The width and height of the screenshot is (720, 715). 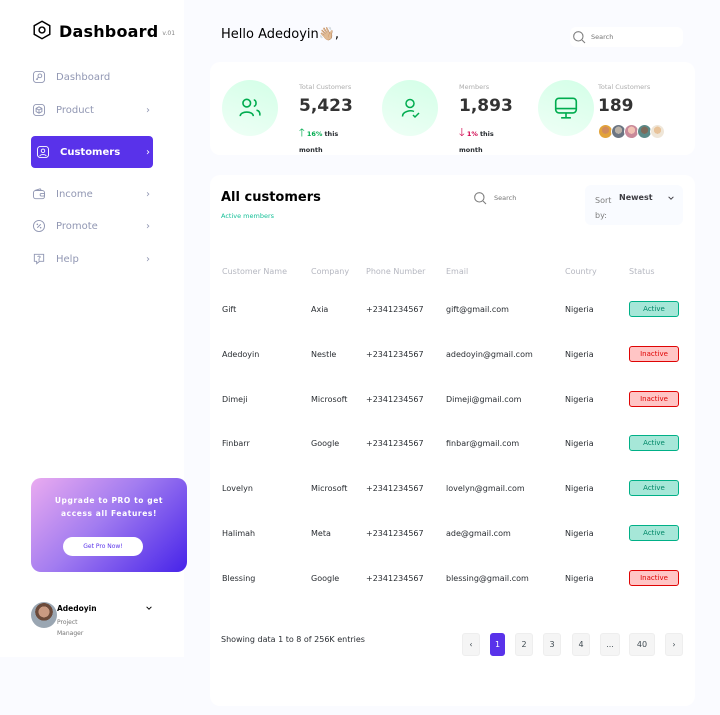 What do you see at coordinates (70, 628) in the screenshot?
I see `profile-role: Project Manager` at bounding box center [70, 628].